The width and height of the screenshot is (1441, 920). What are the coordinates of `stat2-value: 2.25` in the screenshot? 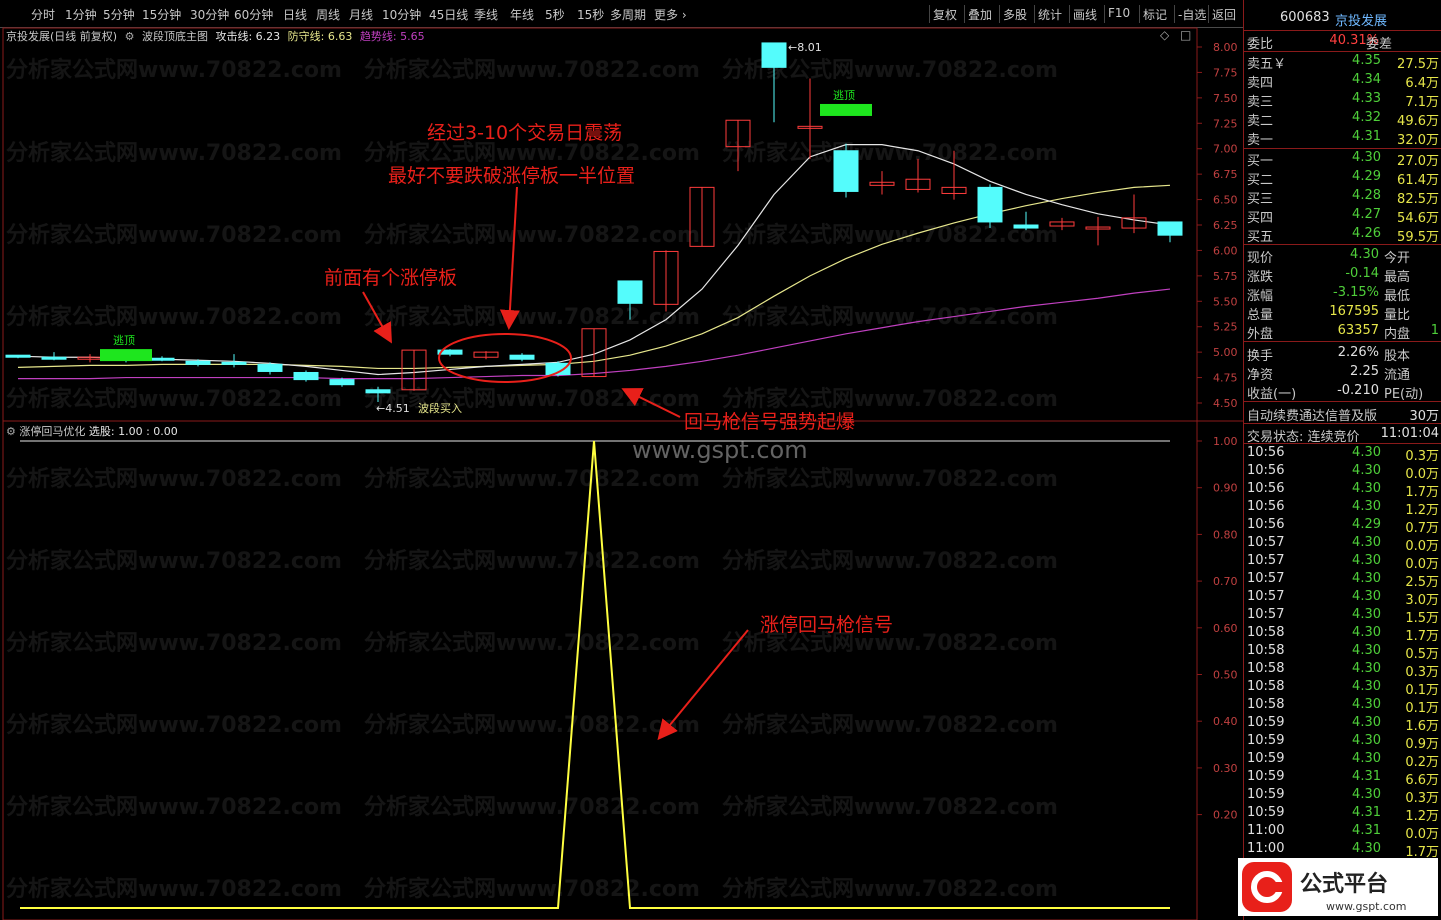 It's located at (1364, 371).